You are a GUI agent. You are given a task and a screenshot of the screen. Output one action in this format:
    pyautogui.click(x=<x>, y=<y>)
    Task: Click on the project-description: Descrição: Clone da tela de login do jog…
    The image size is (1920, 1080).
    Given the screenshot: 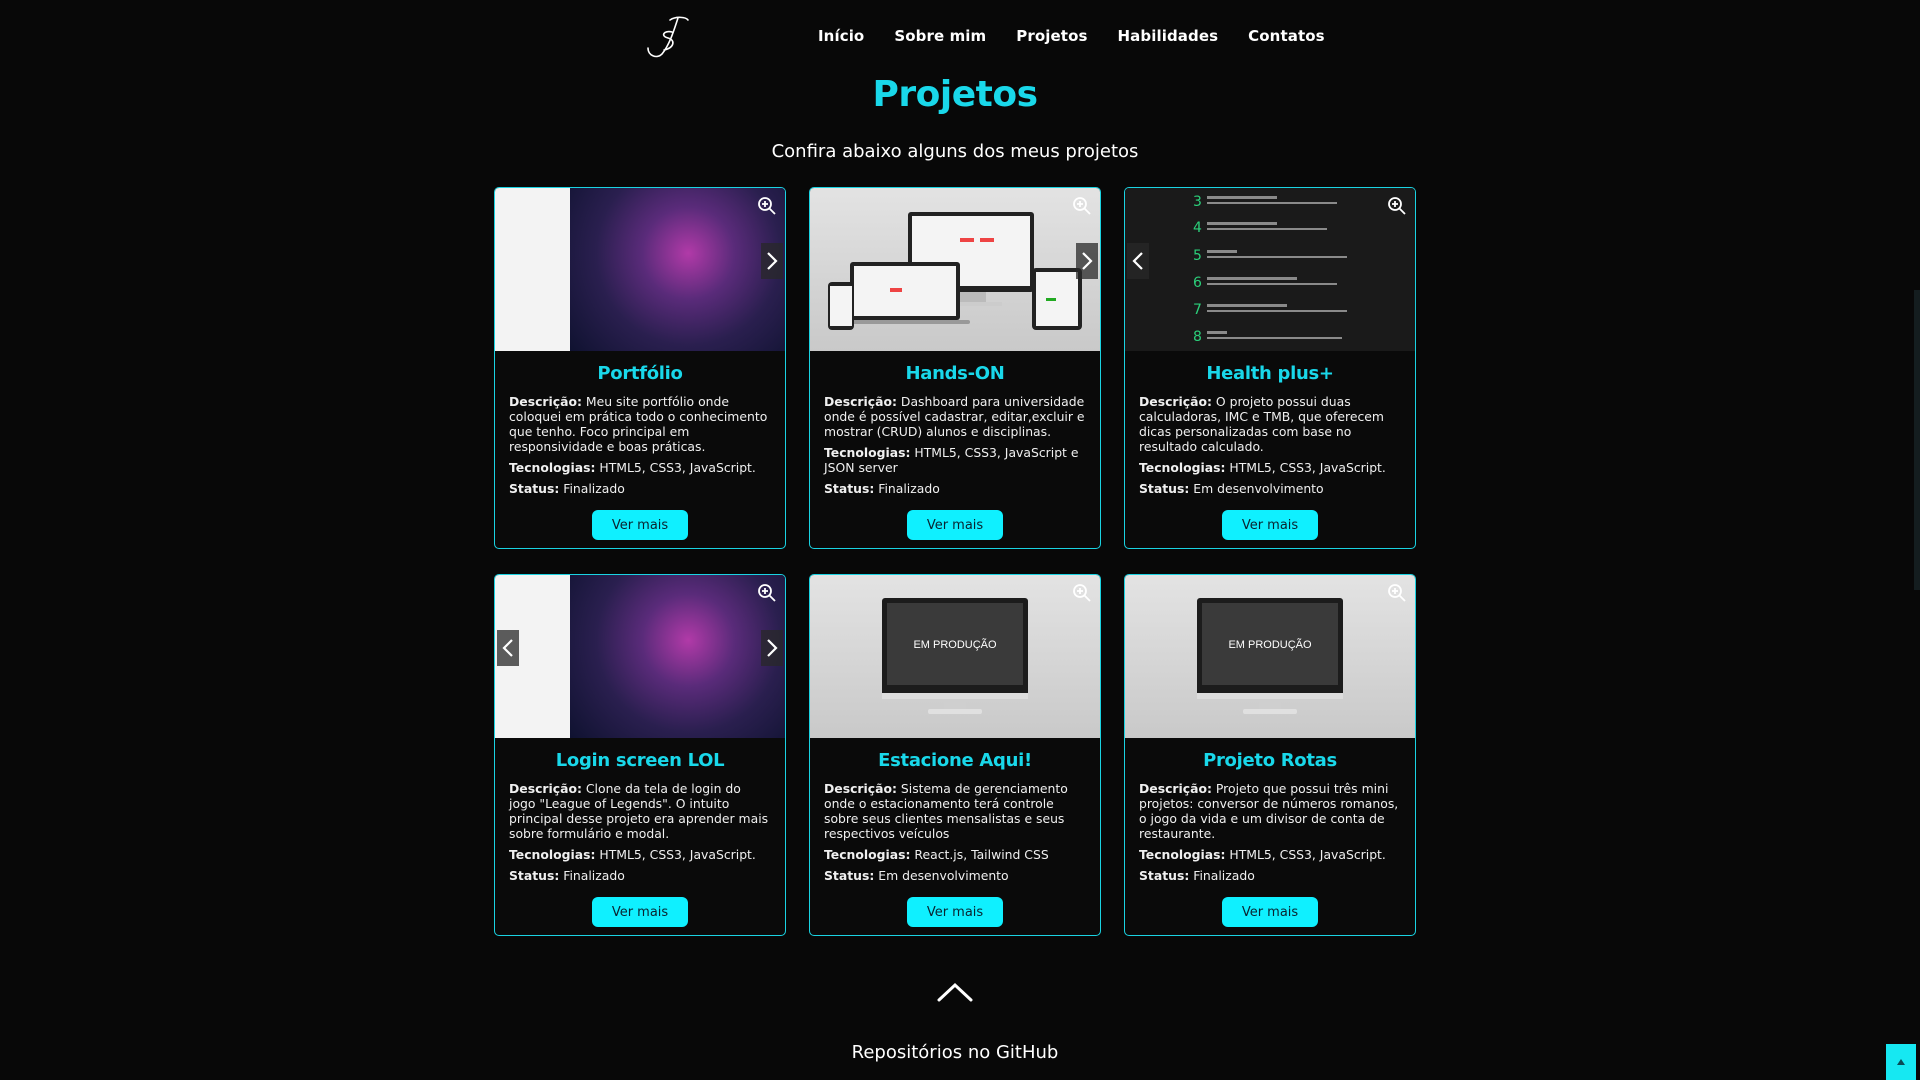 What is the action you would take?
    pyautogui.click(x=639, y=811)
    